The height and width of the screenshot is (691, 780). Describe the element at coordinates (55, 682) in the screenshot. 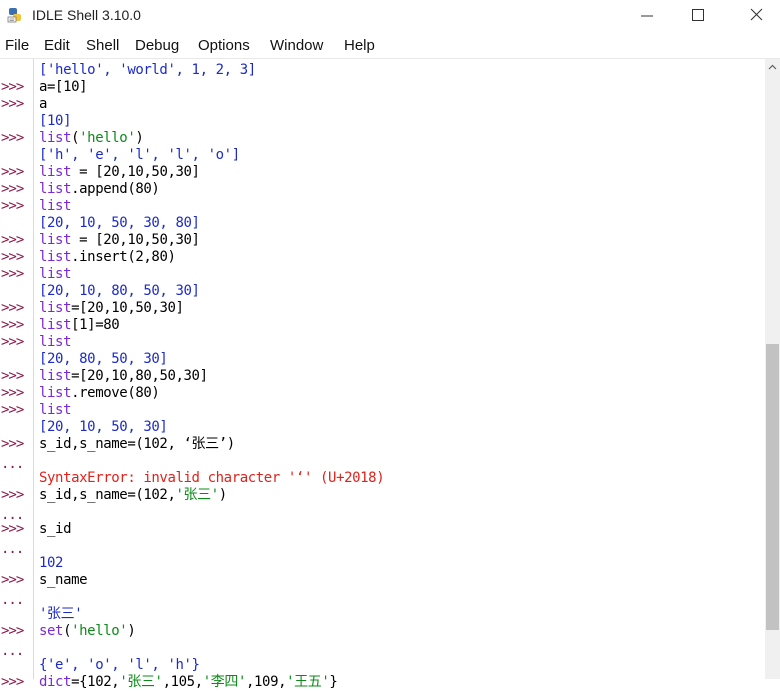

I see `shell-token: dict` at that location.